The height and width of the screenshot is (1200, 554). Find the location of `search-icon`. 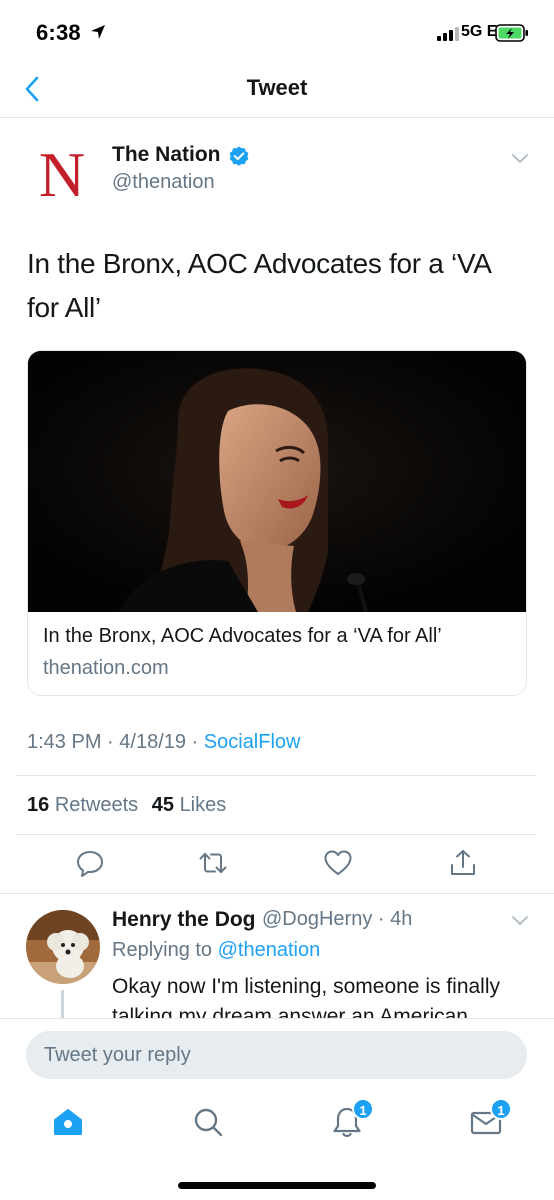

search-icon is located at coordinates (208, 1122).